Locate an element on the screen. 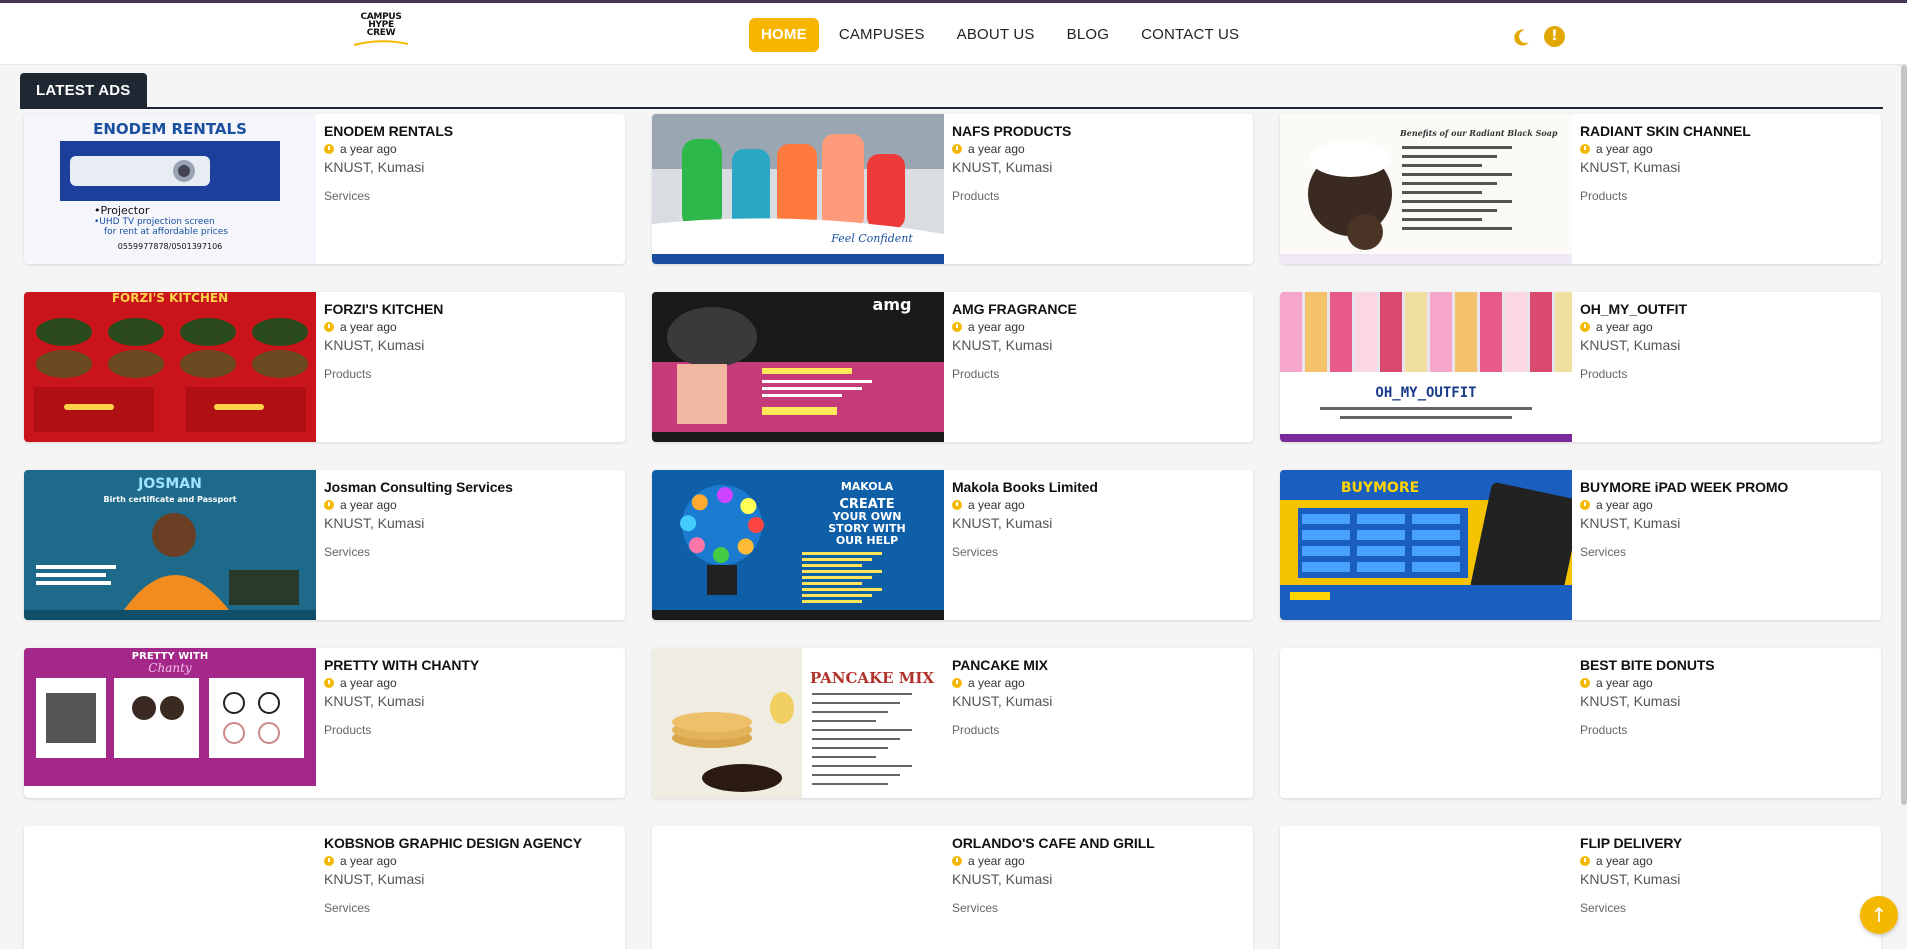  scroll-to-top-button: ↑ is located at coordinates (1879, 915).